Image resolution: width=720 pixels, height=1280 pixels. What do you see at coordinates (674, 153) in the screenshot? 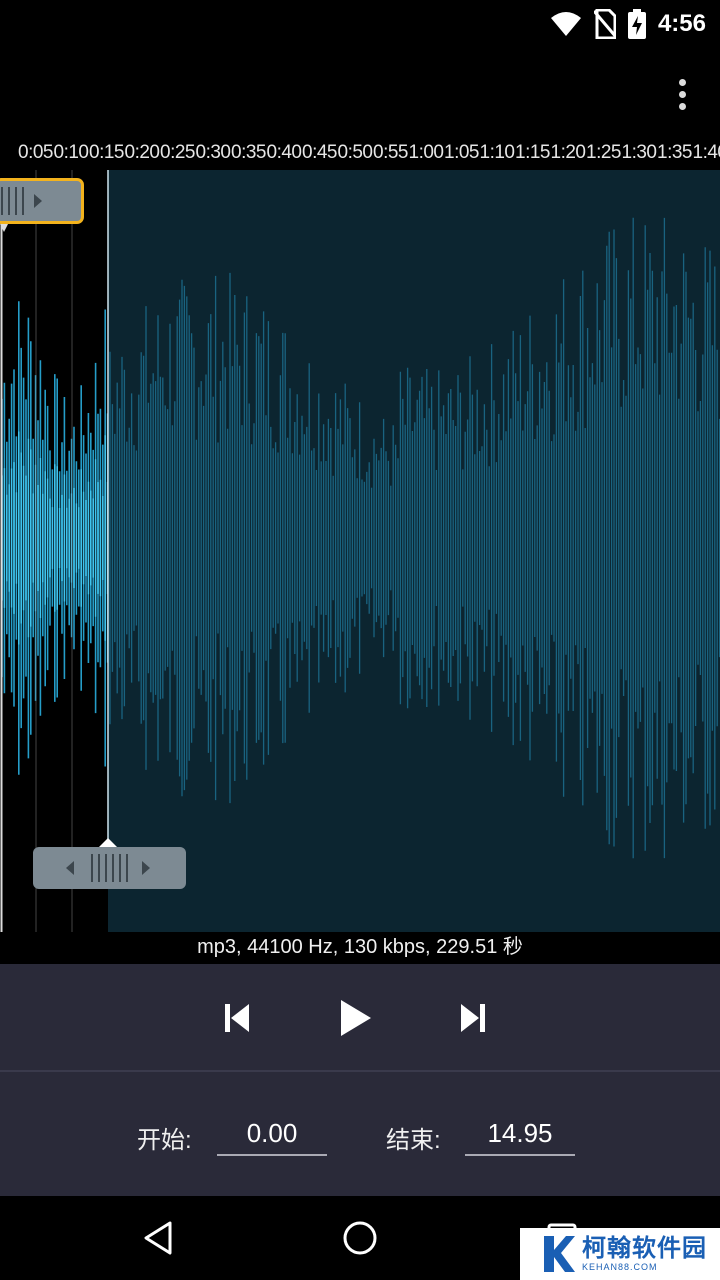
I see `timeline-tick: 1:35` at bounding box center [674, 153].